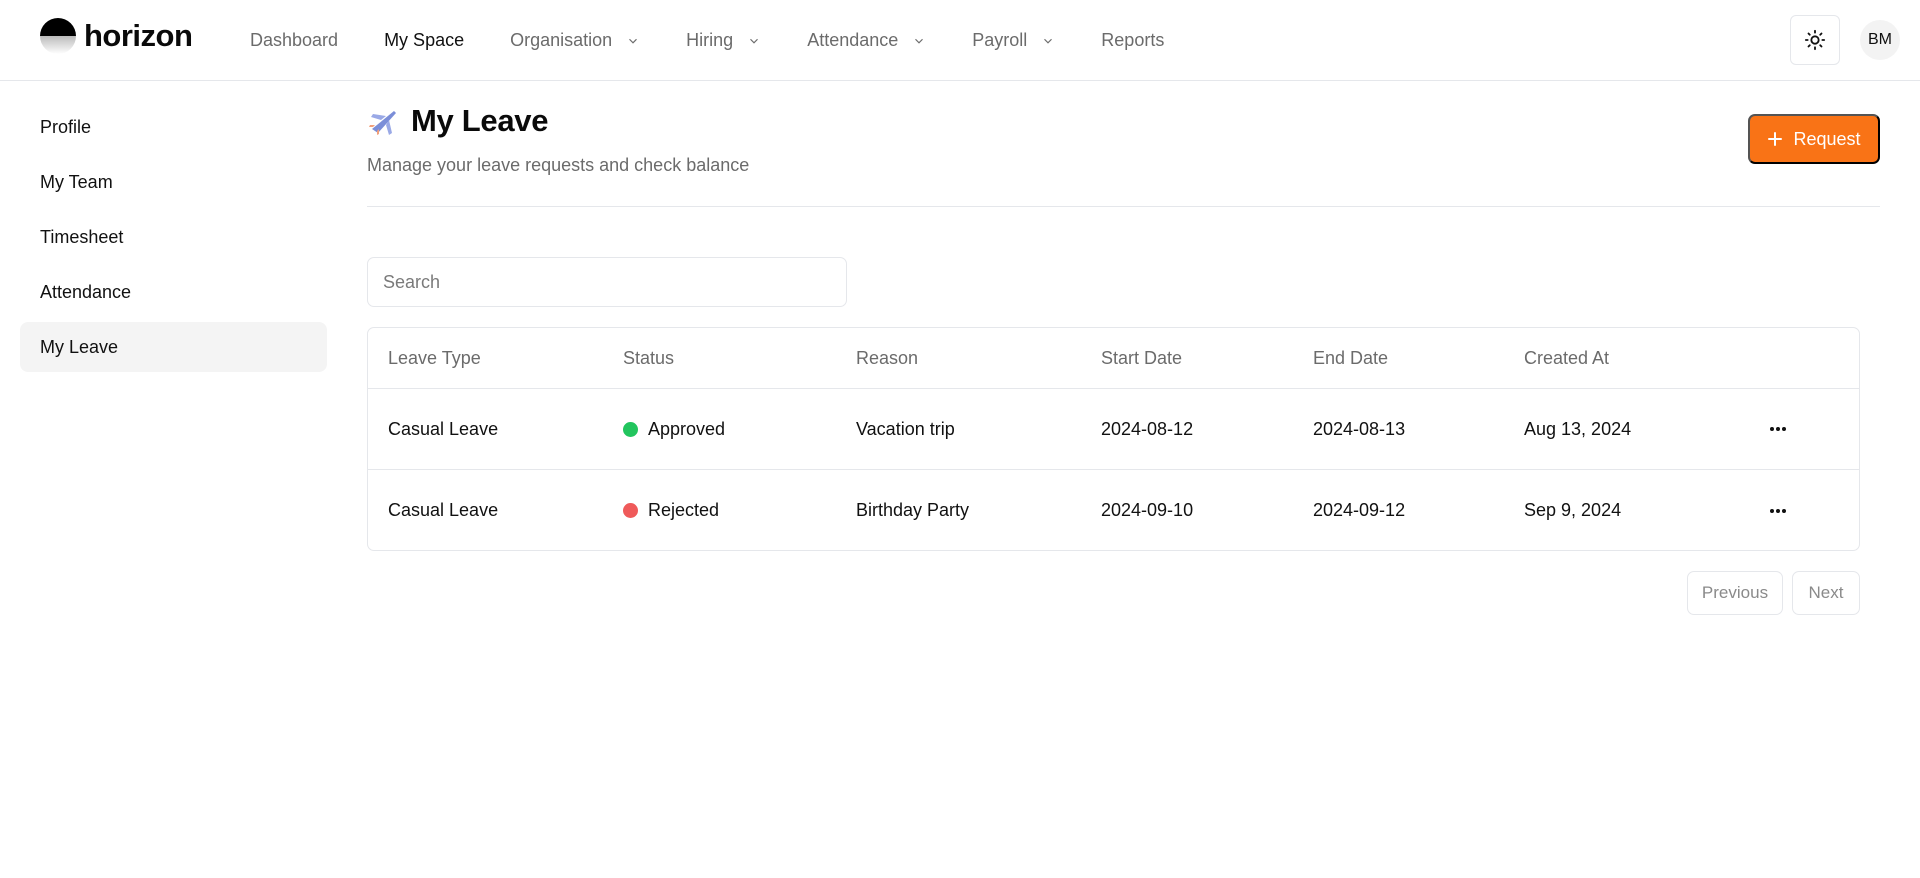  I want to click on theme-toggle-button, so click(1815, 40).